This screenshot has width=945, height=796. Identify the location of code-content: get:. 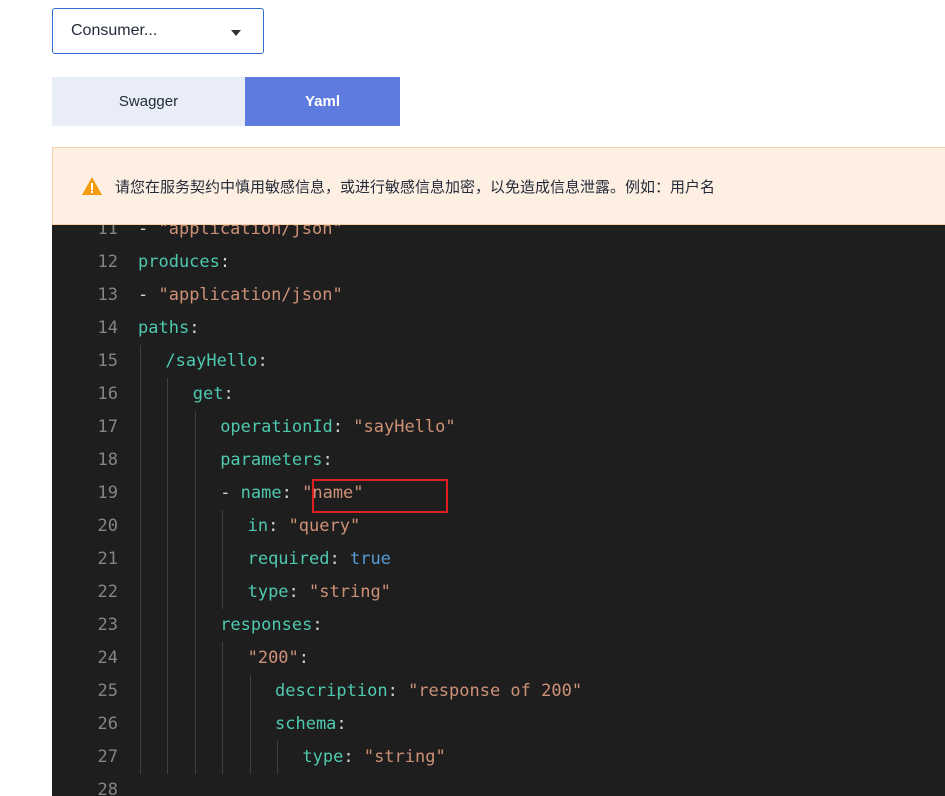
(213, 394).